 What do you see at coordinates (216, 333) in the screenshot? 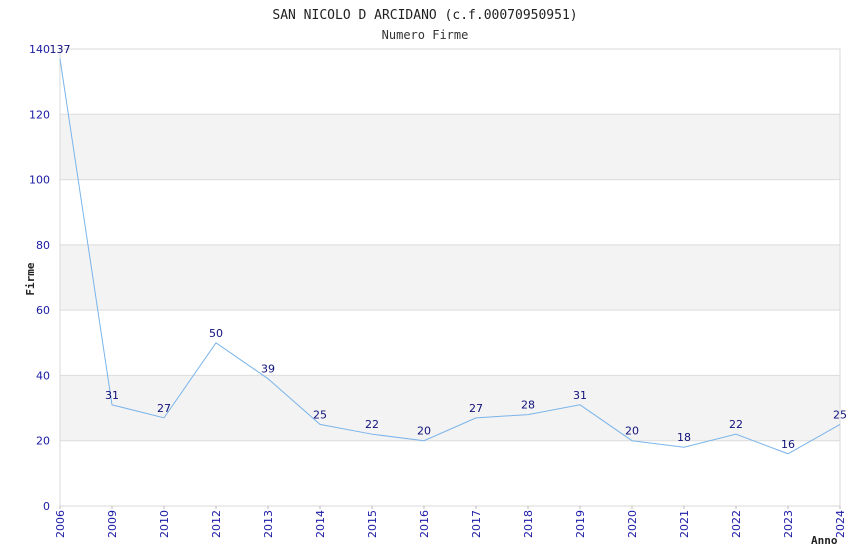
I see `data-label: 50` at bounding box center [216, 333].